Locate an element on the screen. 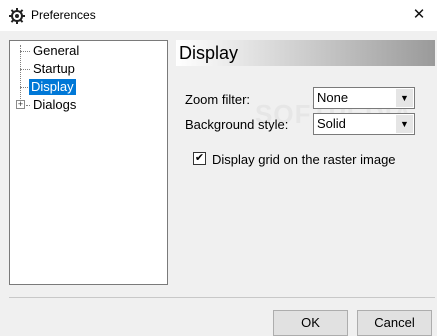 Image resolution: width=437 pixels, height=336 pixels. tree-item-startup: Startup is located at coordinates (54, 69).